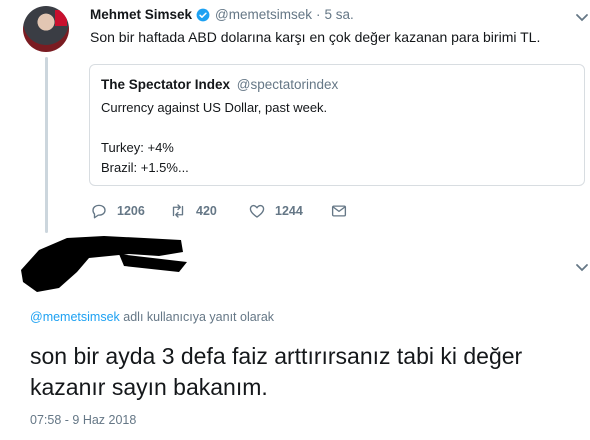 The width and height of the screenshot is (590, 440). I want to click on quoted-tweet-header: The Spectator Index @spectatorindex, so click(219, 84).